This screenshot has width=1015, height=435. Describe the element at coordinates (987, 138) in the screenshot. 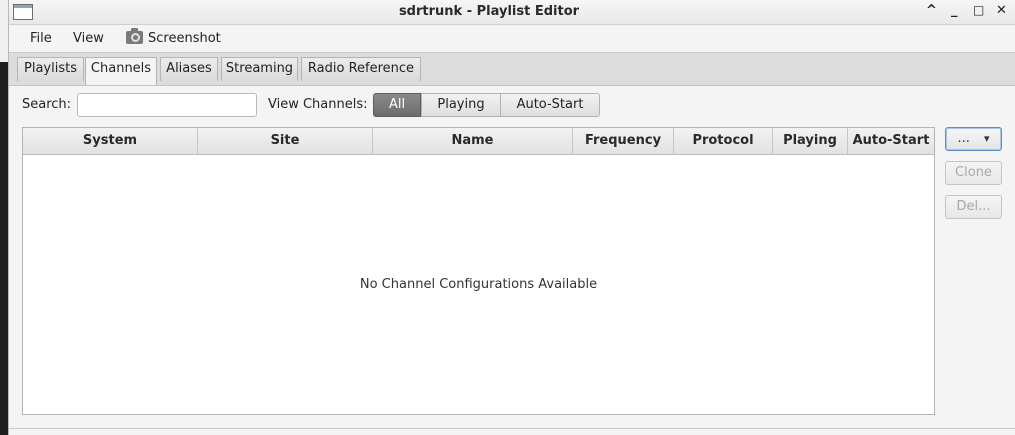

I see `chevron-down-icon: ▾` at that location.